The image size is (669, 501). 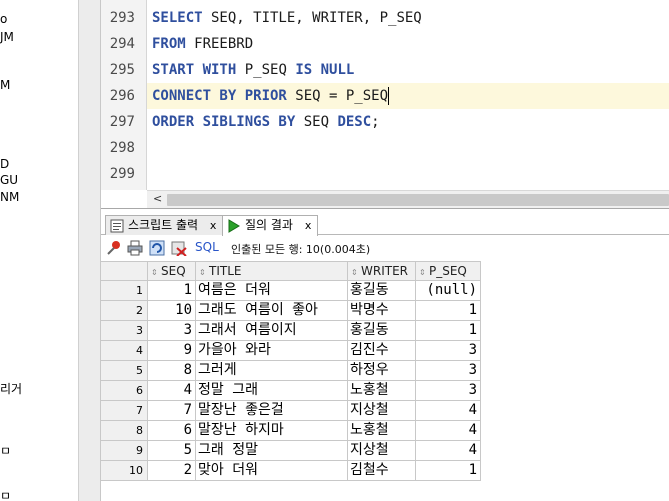 What do you see at coordinates (385, 248) in the screenshot?
I see `results-toolbar: SQL 인출된 모든 행: 10(0.004초)` at bounding box center [385, 248].